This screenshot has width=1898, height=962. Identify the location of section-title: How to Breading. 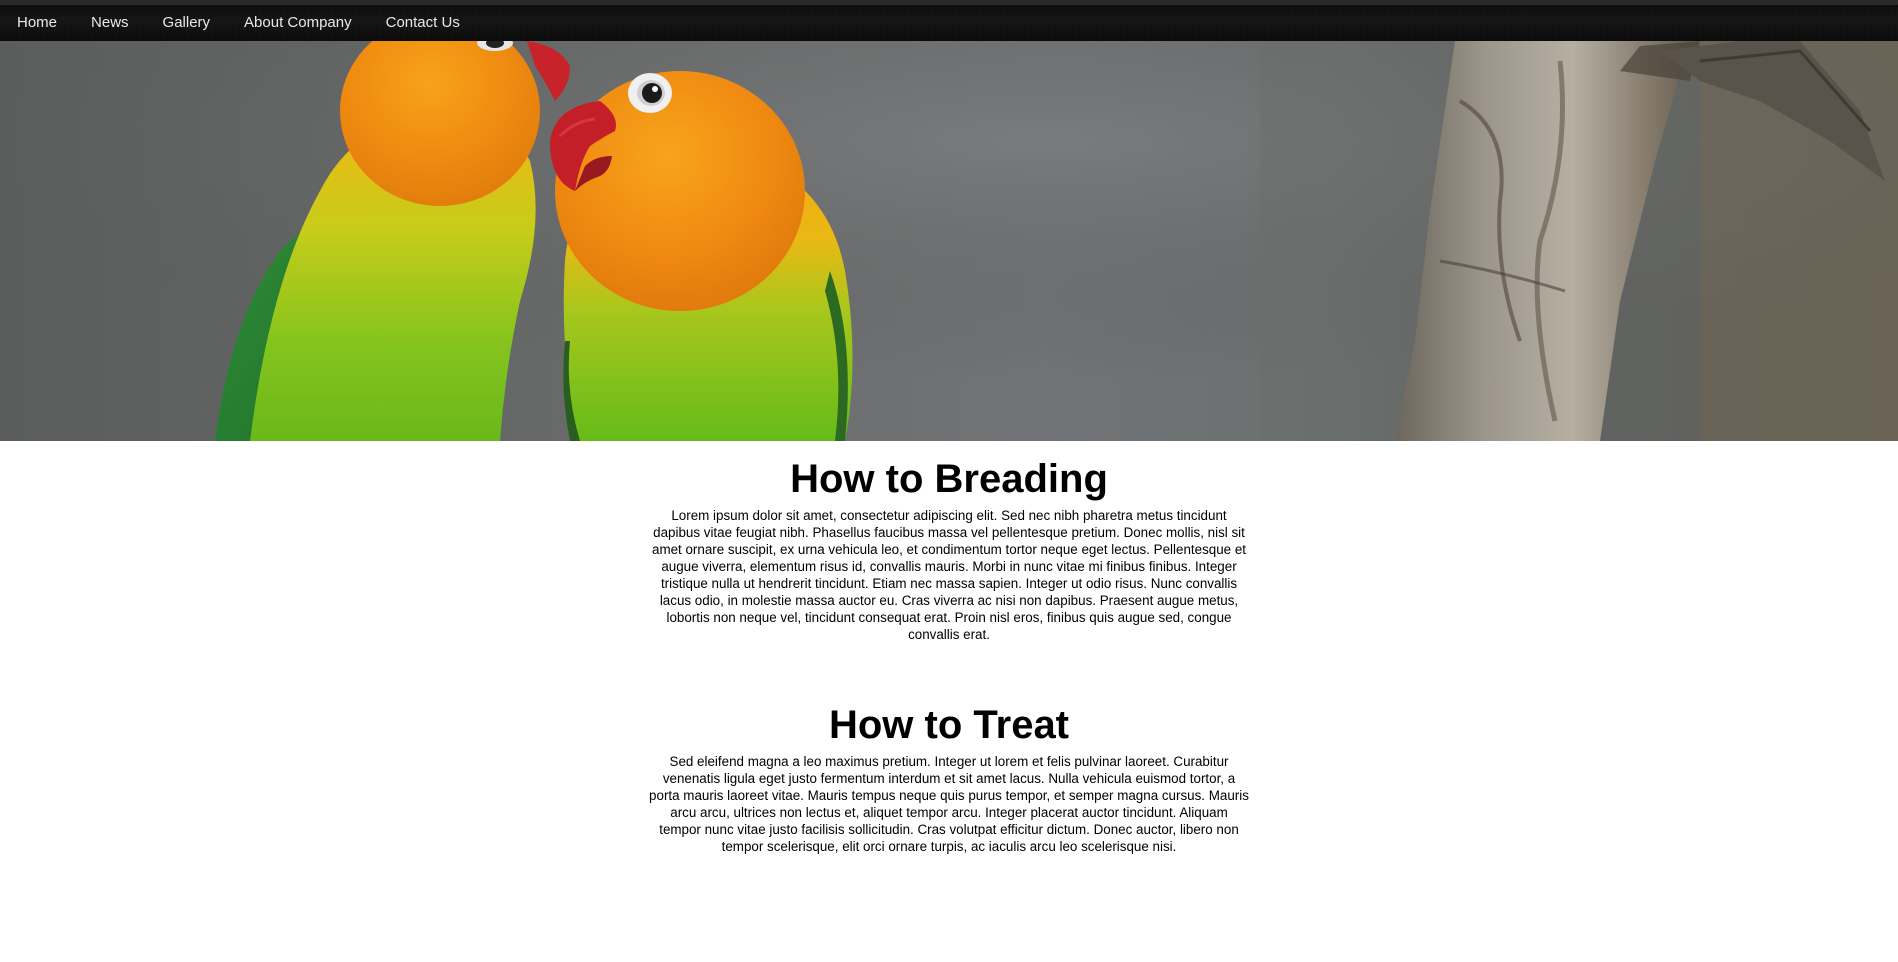
(949, 479).